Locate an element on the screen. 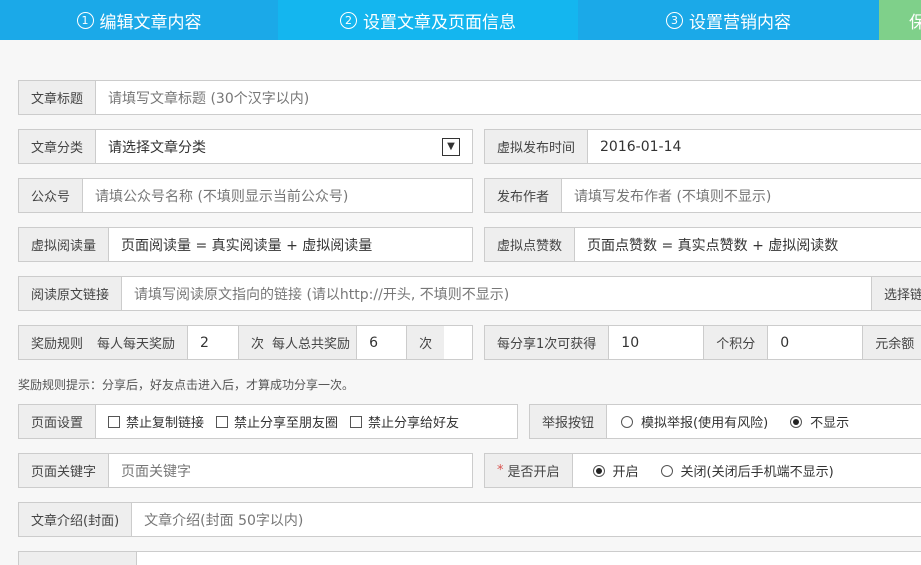  step-marketing: 3 设置营销内容 is located at coordinates (728, 20).